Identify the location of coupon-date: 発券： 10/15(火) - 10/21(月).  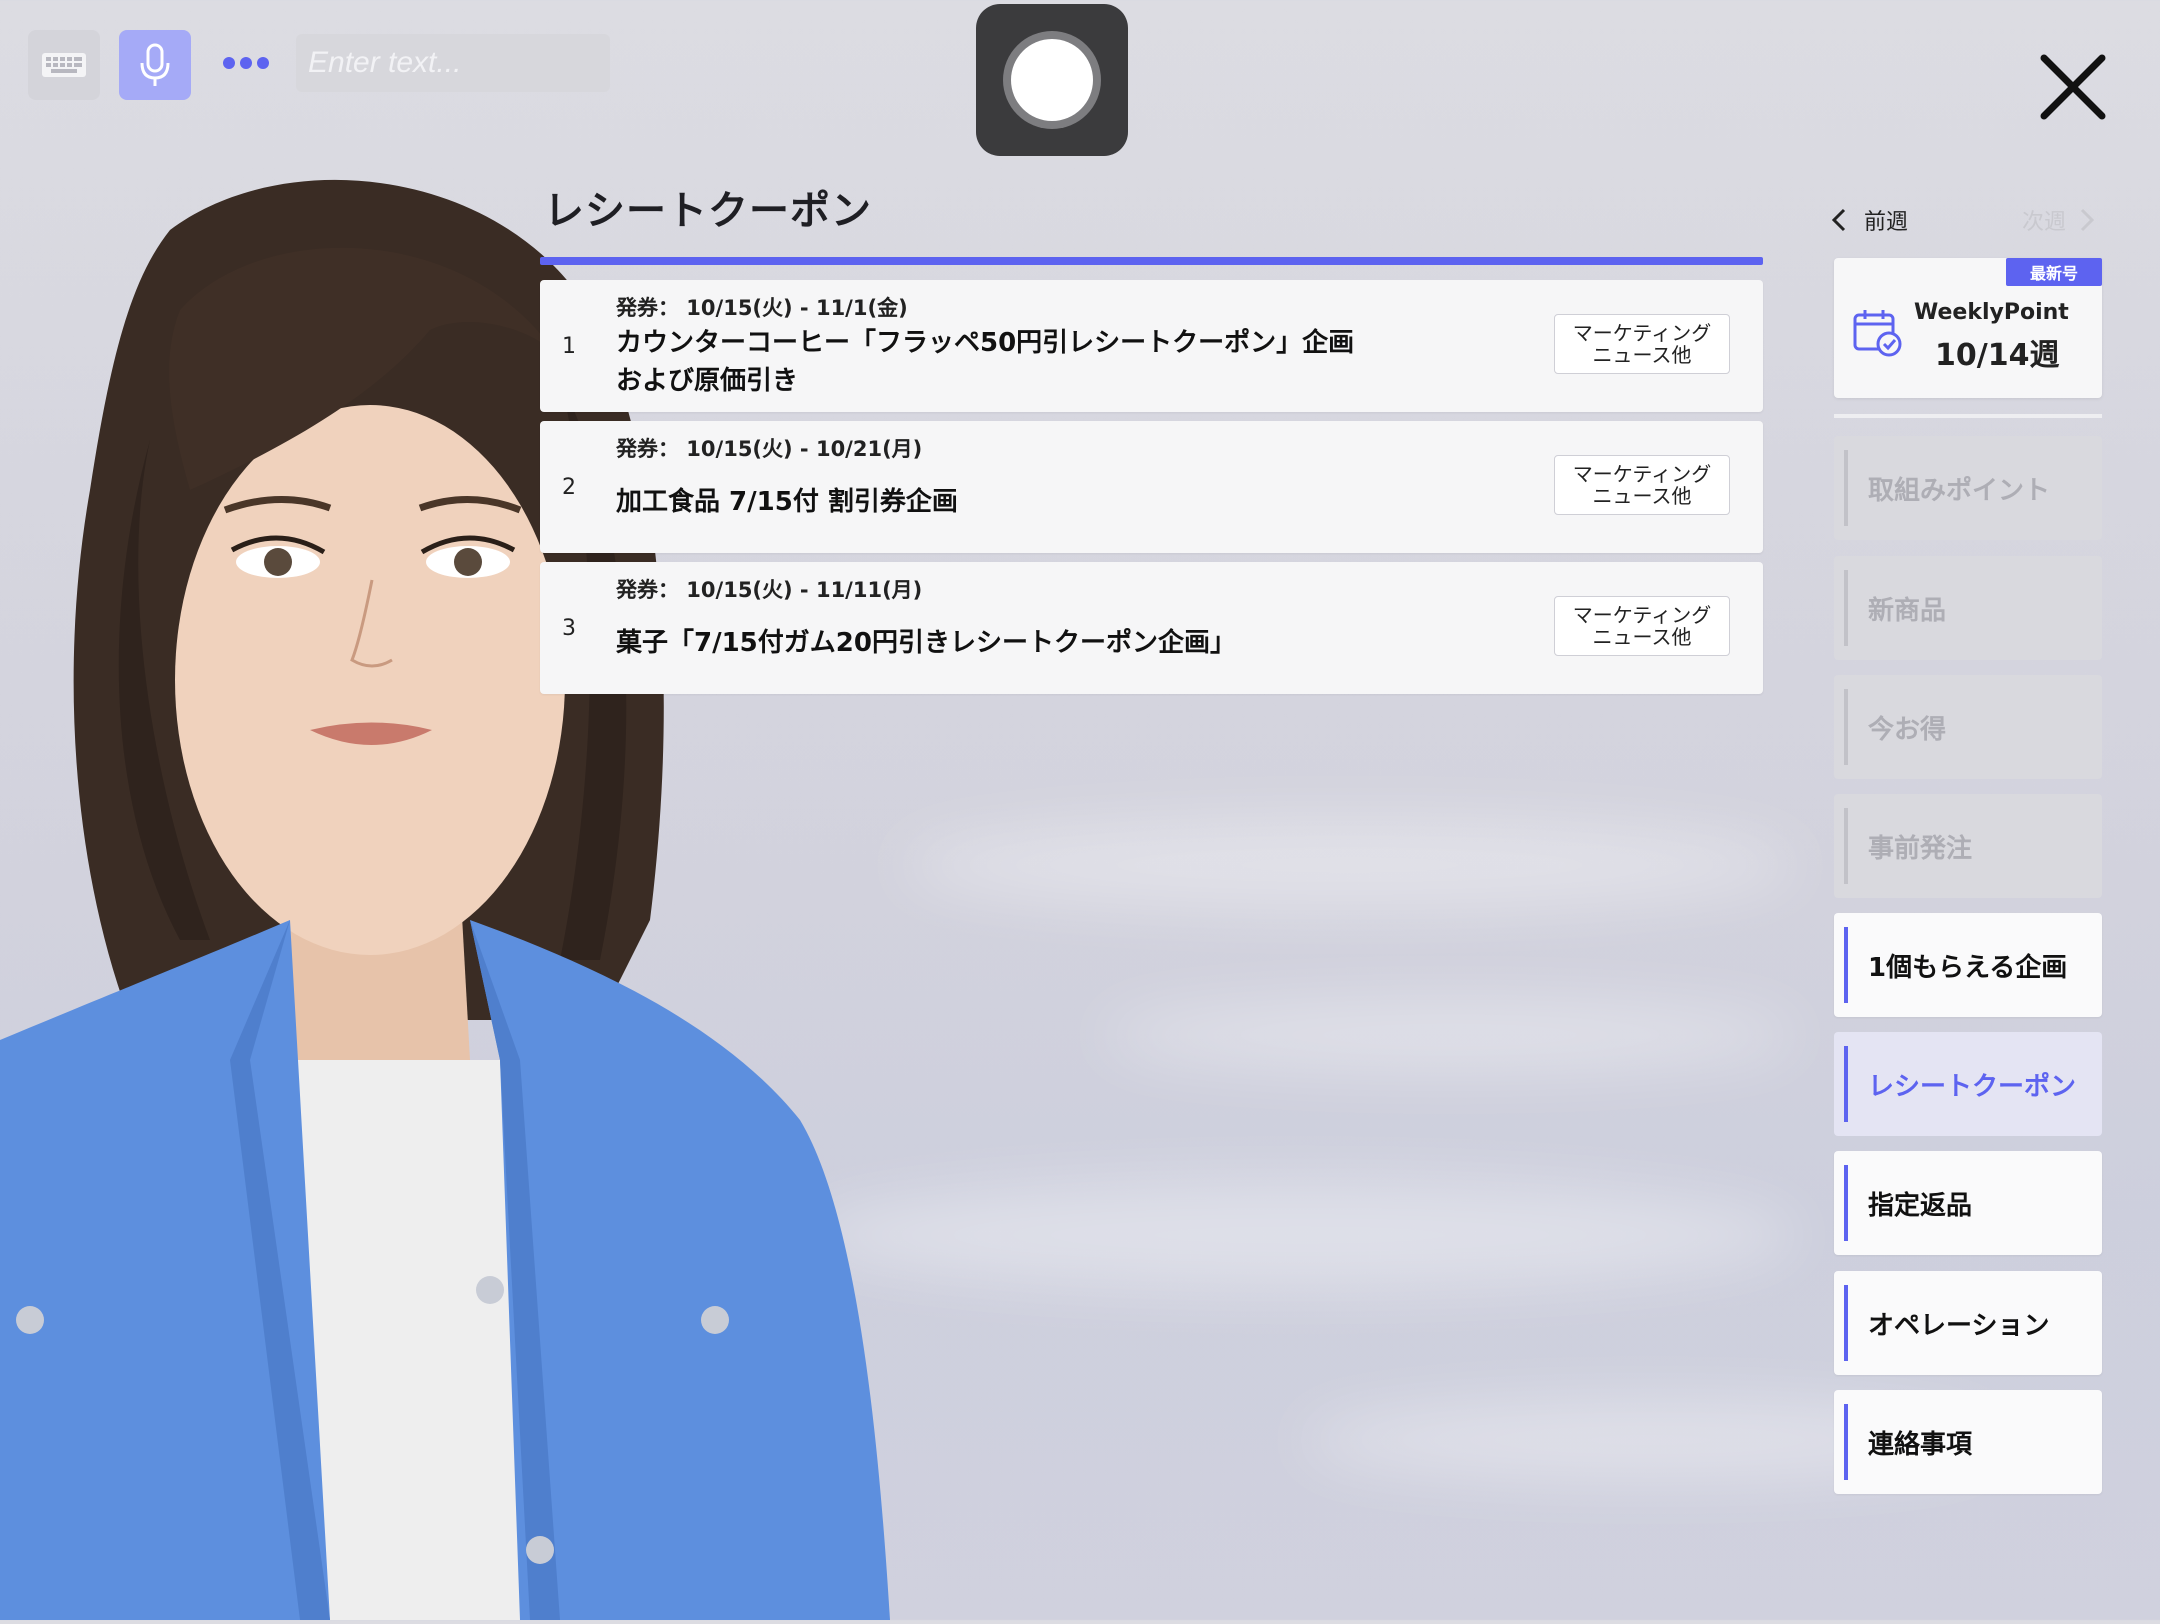
(769, 449).